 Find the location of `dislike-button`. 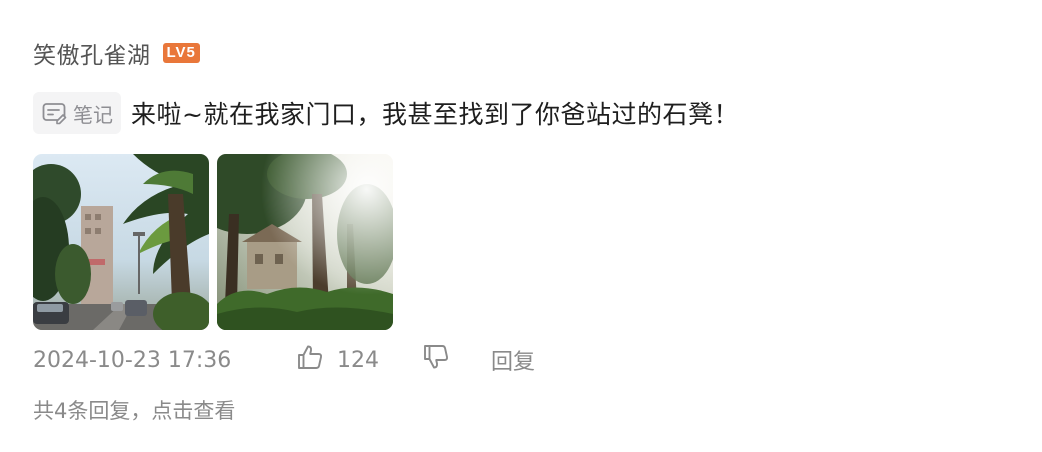

dislike-button is located at coordinates (456, 360).